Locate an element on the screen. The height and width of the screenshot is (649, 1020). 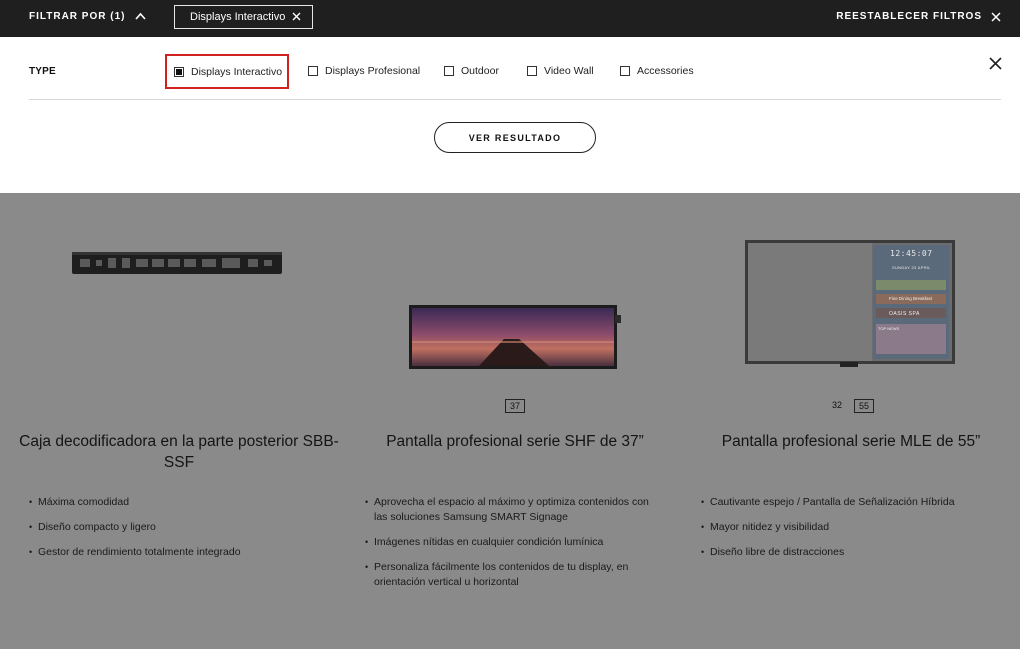
reset-filters-button: REESTABLECER FILTROS is located at coordinates (918, 16).